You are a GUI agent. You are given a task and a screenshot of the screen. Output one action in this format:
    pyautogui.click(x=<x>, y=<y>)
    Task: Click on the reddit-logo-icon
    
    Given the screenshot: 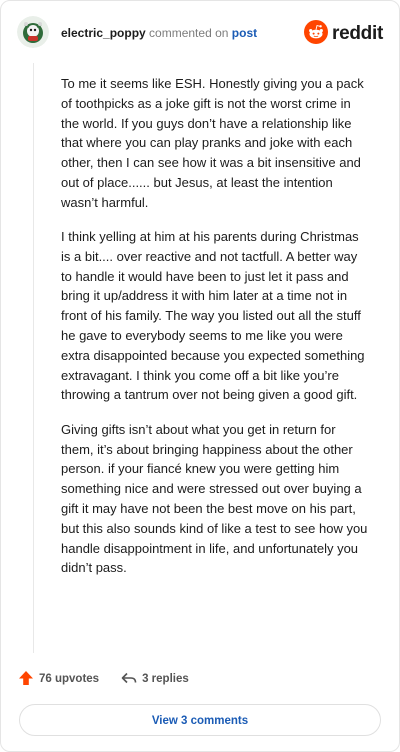 What is the action you would take?
    pyautogui.click(x=316, y=34)
    